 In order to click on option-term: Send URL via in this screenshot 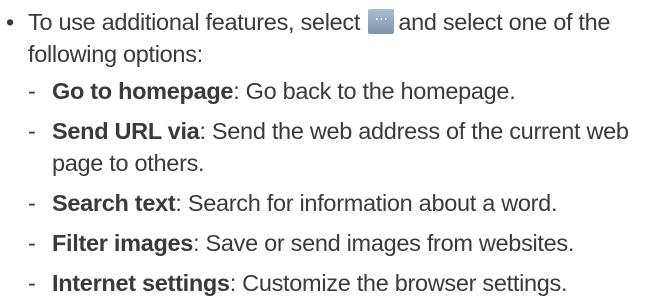, I will do `click(126, 131)`.